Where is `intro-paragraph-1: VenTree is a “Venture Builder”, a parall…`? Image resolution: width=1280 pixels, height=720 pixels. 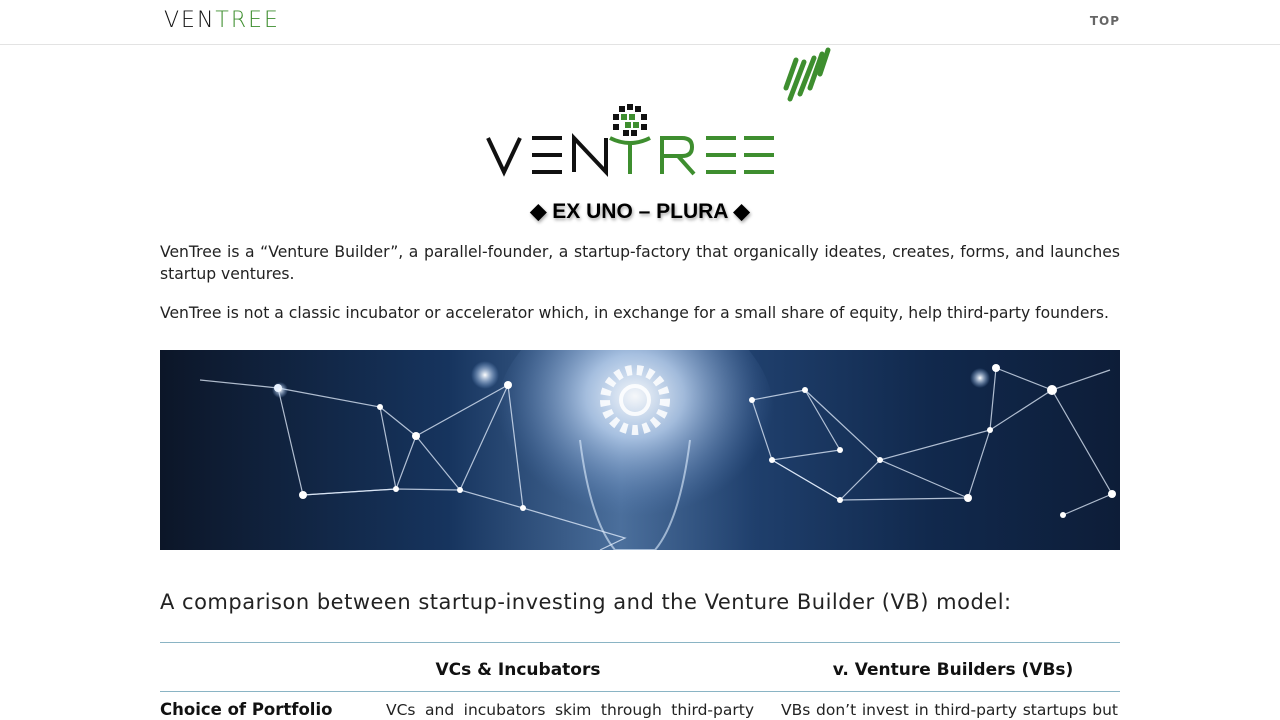 intro-paragraph-1: VenTree is a “Venture Builder”, a parall… is located at coordinates (640, 263).